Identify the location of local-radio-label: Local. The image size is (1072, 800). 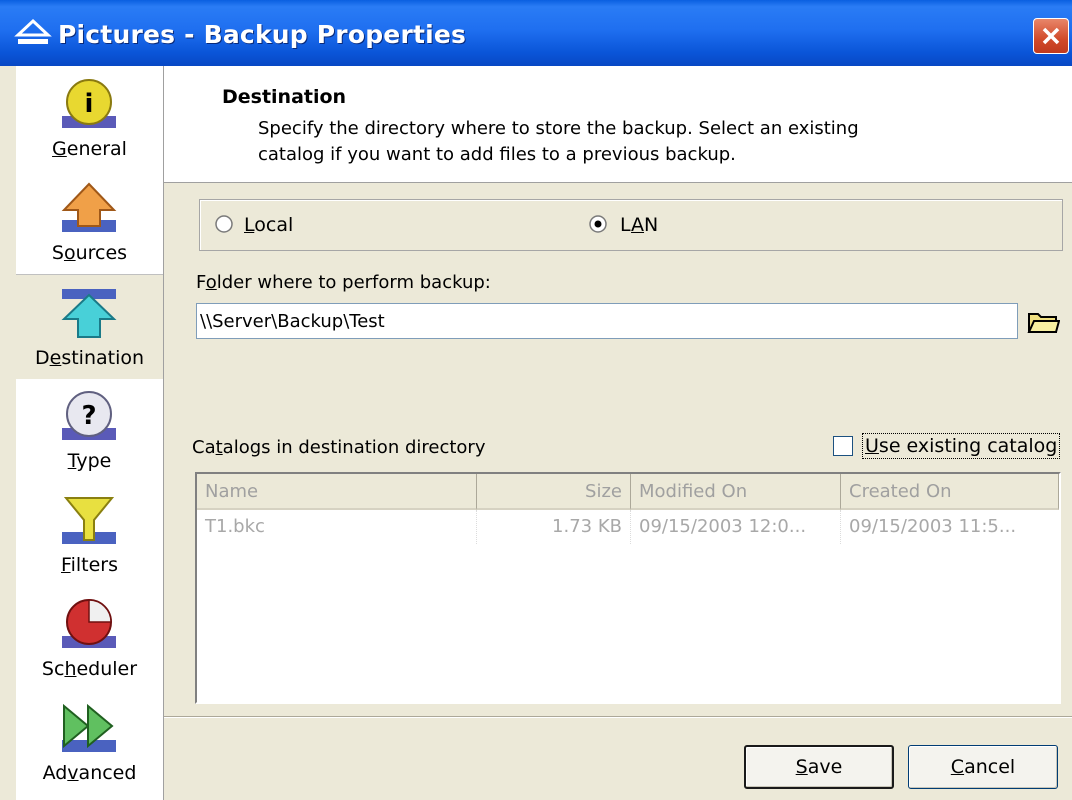
(268, 225).